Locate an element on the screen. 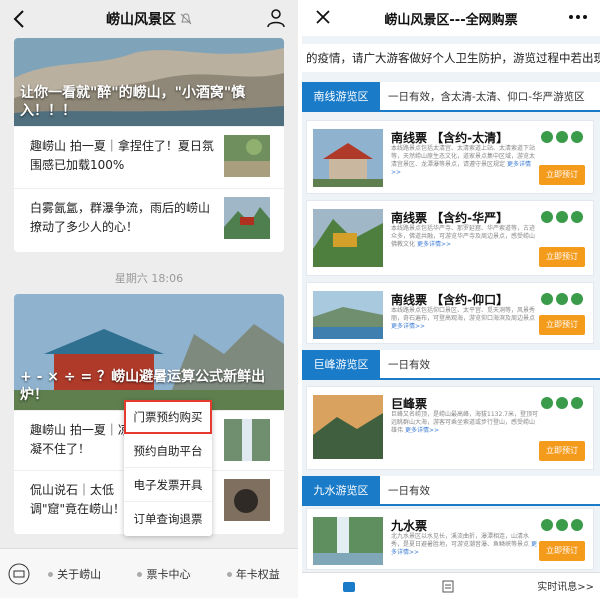  close-icon is located at coordinates (323, 17).